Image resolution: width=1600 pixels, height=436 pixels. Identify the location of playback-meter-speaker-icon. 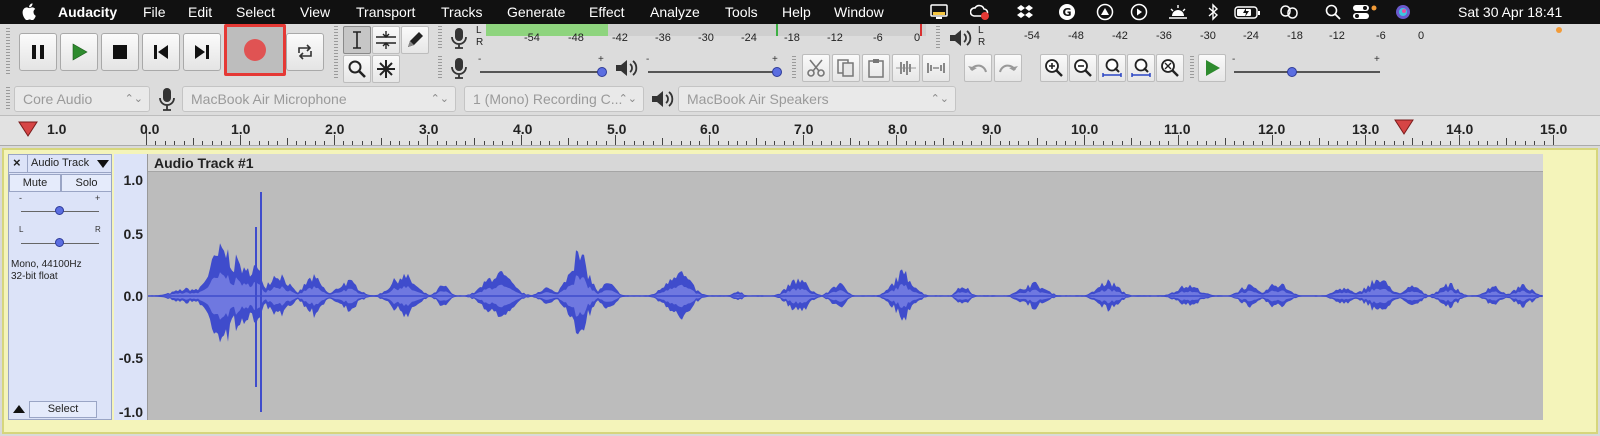
(960, 38).